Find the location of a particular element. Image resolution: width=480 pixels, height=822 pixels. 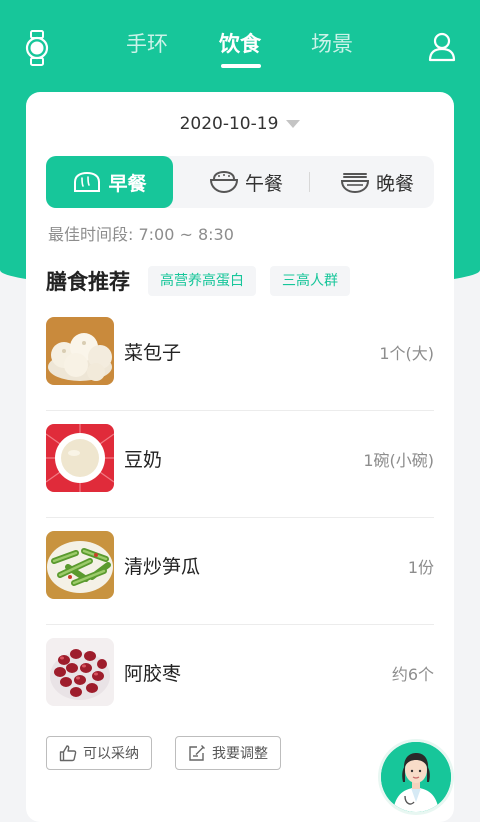

rice-bowl-icon is located at coordinates (223, 182).